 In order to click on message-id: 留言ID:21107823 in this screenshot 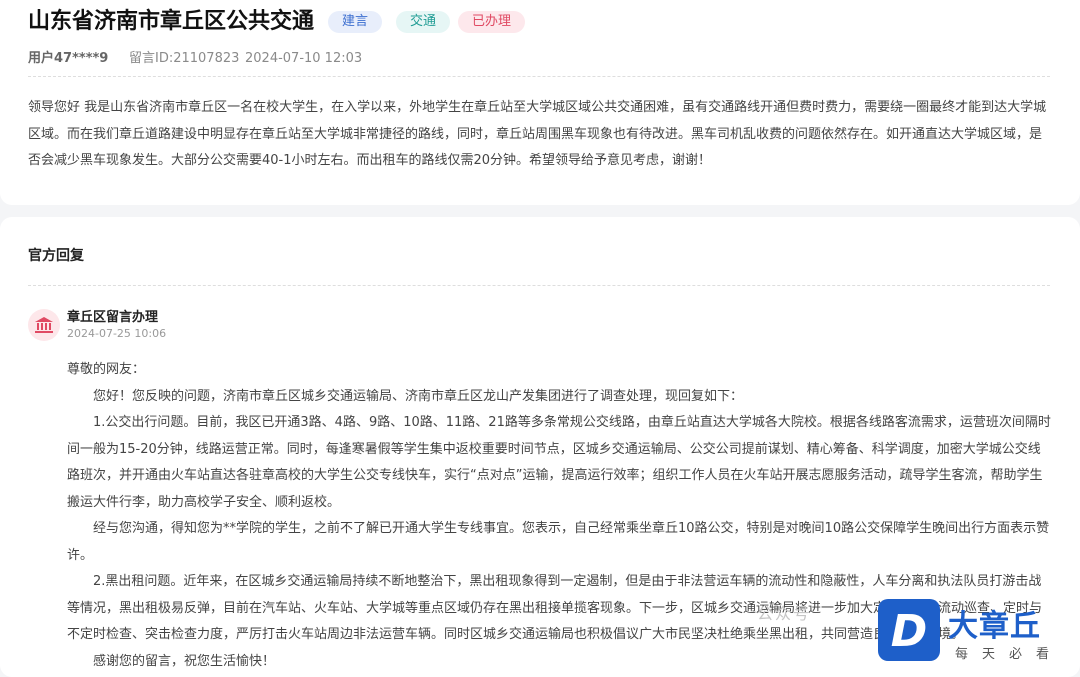, I will do `click(184, 58)`.